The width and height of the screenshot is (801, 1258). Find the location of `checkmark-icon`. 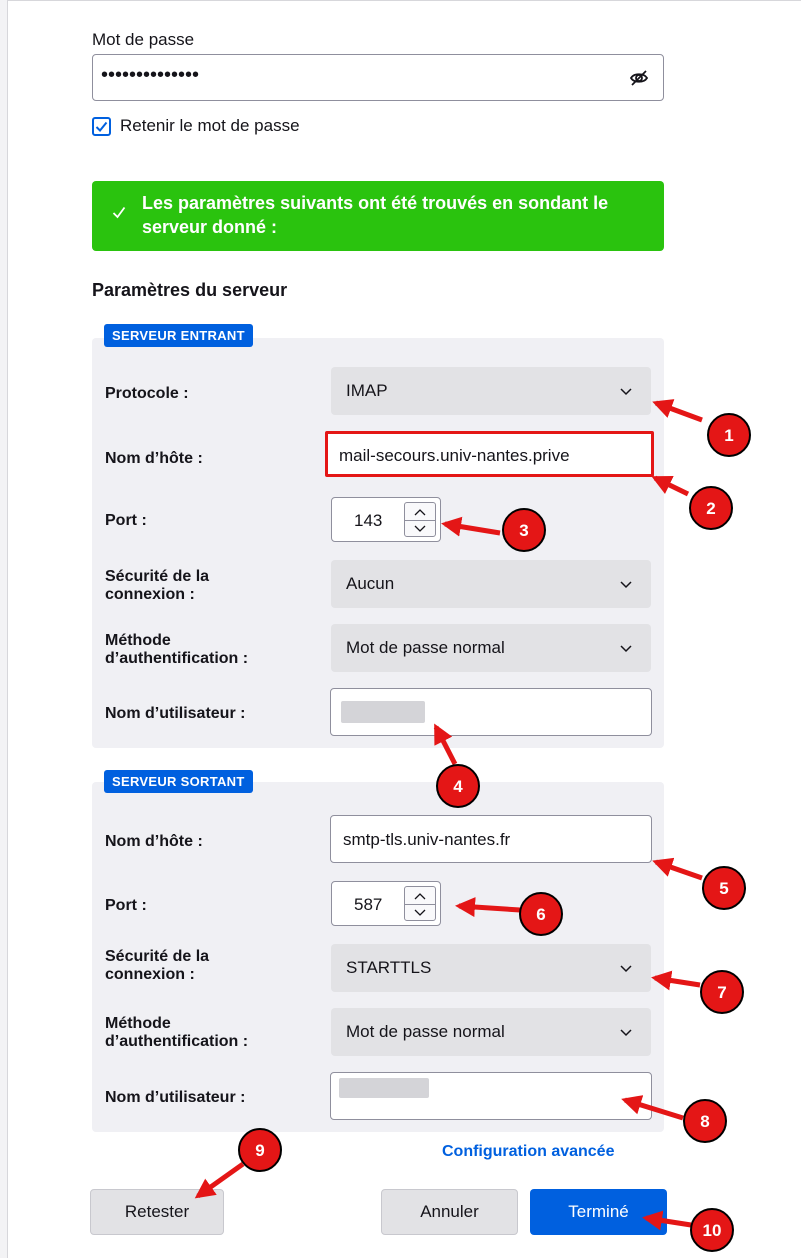

checkmark-icon is located at coordinates (101, 126).